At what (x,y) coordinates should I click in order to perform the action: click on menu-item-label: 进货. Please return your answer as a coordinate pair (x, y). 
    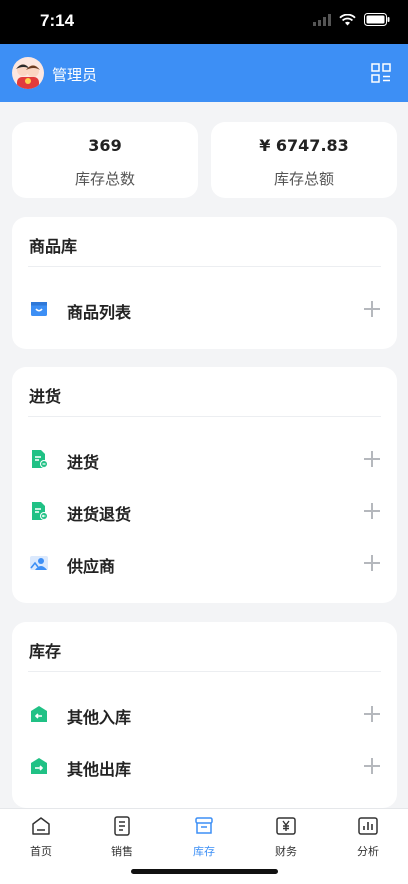
    Looking at the image, I should click on (83, 462).